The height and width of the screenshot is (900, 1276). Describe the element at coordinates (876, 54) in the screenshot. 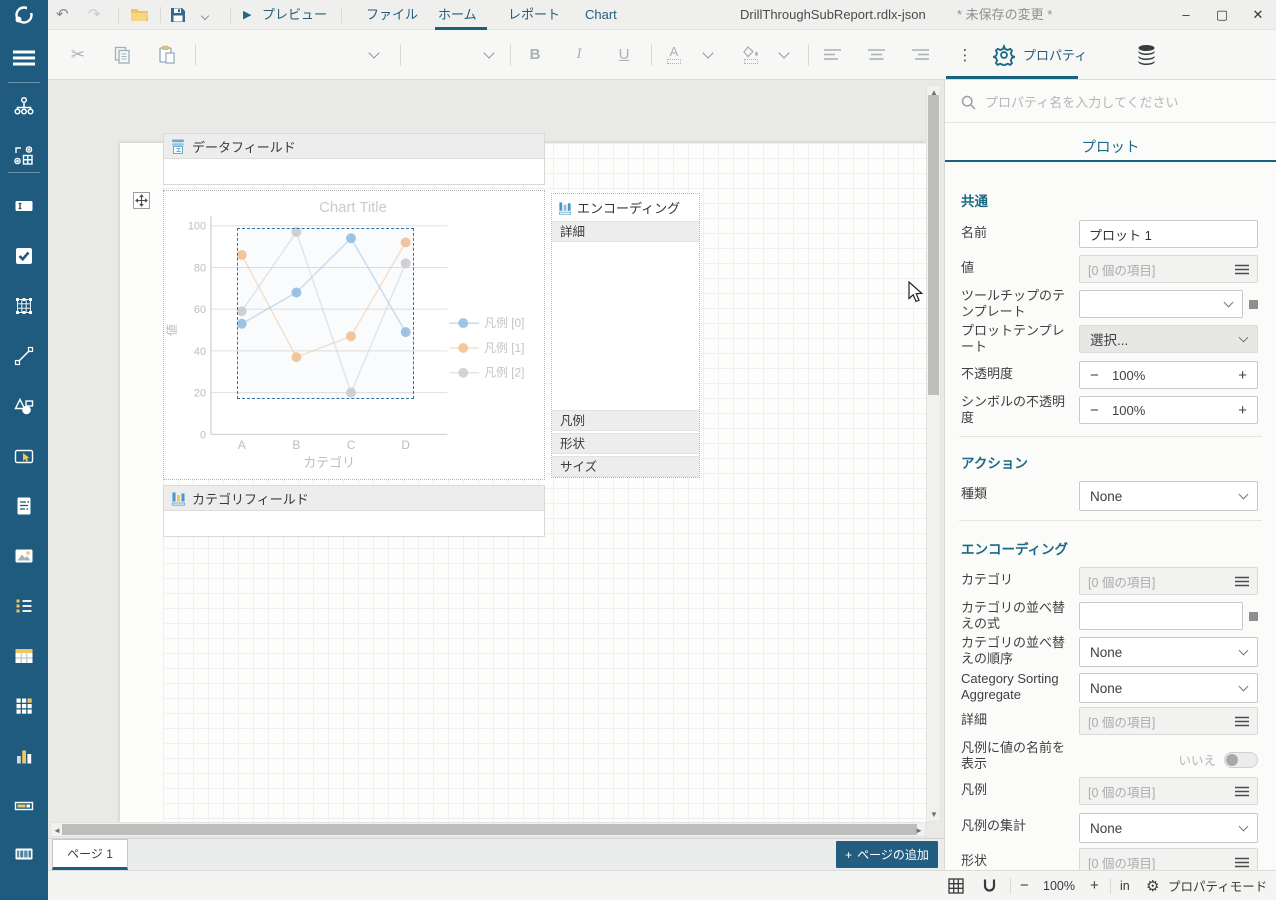

I see `align-center-icon` at that location.